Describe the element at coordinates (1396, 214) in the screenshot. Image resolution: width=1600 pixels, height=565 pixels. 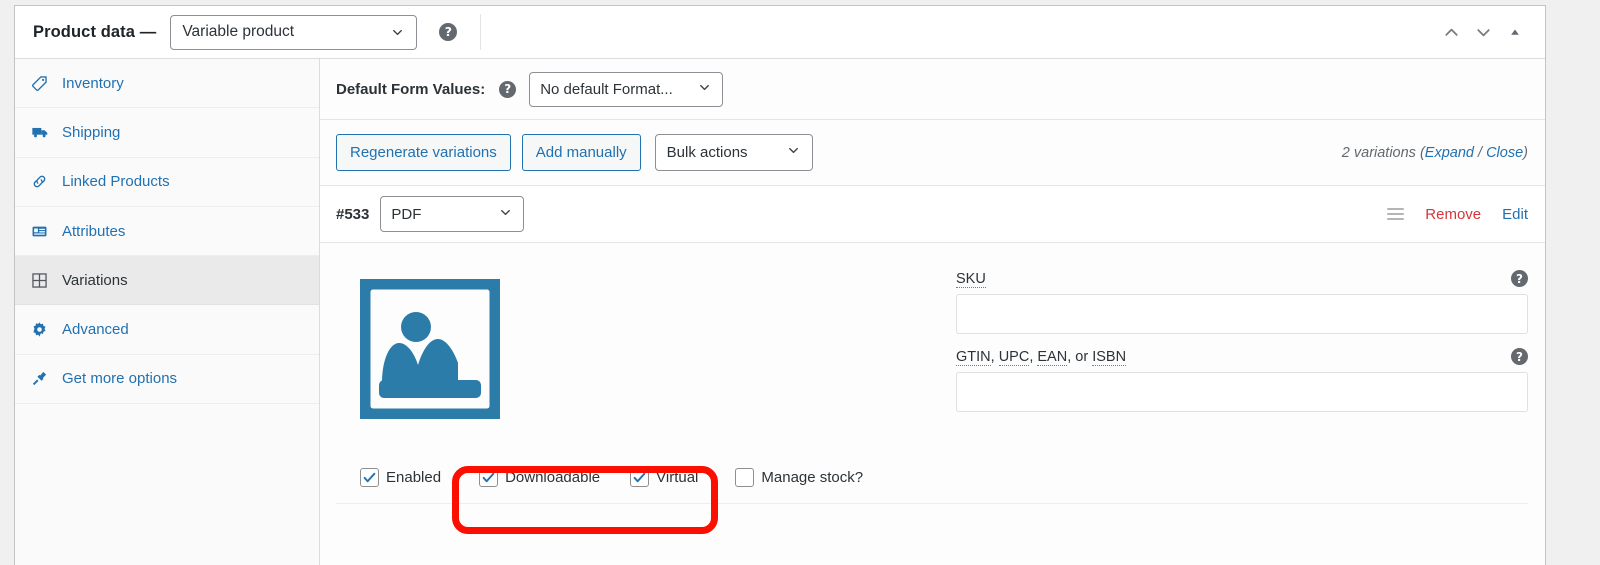
I see `drag-handle-icon` at that location.